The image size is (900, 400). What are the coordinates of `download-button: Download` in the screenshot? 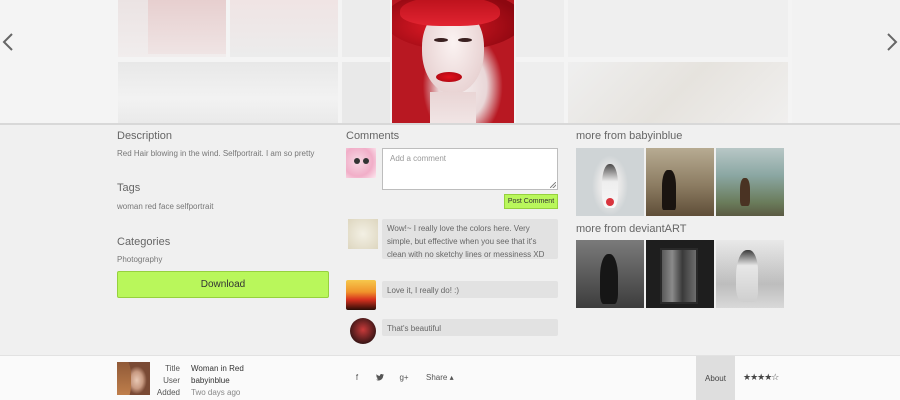 It's located at (223, 284).